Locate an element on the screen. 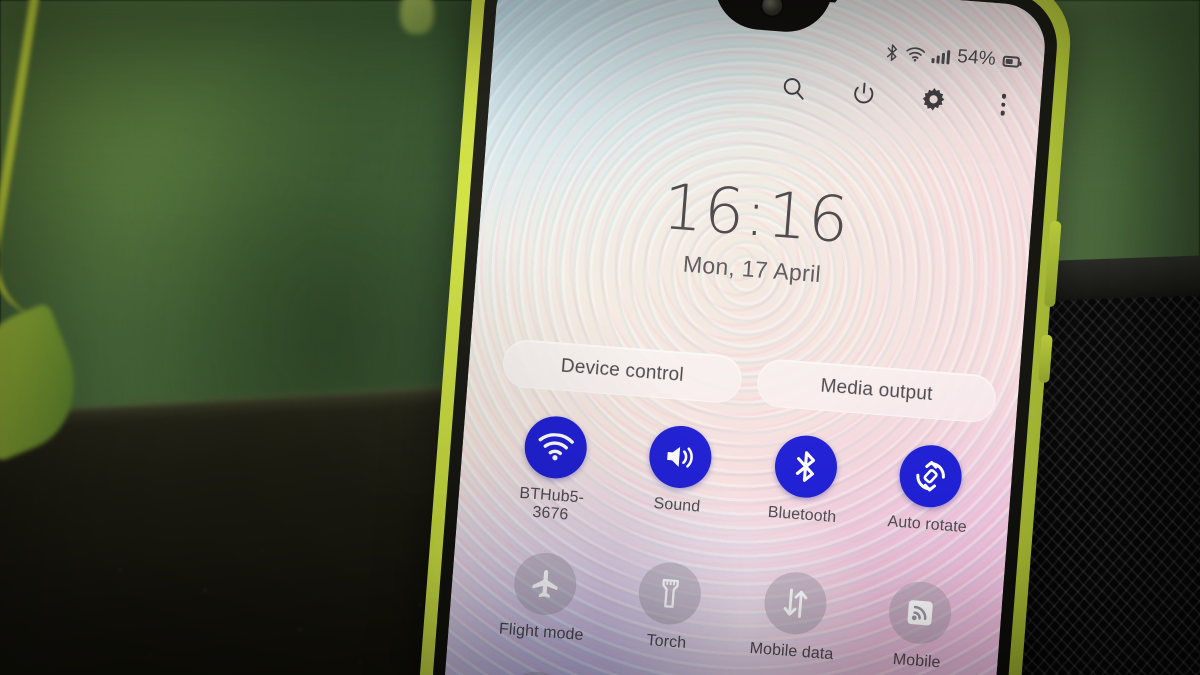 The height and width of the screenshot is (675, 1200). lockscreen-clock: 16:16 Mon, 17 April is located at coordinates (755, 230).